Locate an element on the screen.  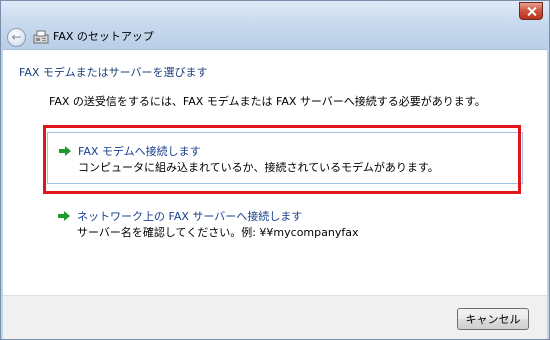
close-button is located at coordinates (531, 11).